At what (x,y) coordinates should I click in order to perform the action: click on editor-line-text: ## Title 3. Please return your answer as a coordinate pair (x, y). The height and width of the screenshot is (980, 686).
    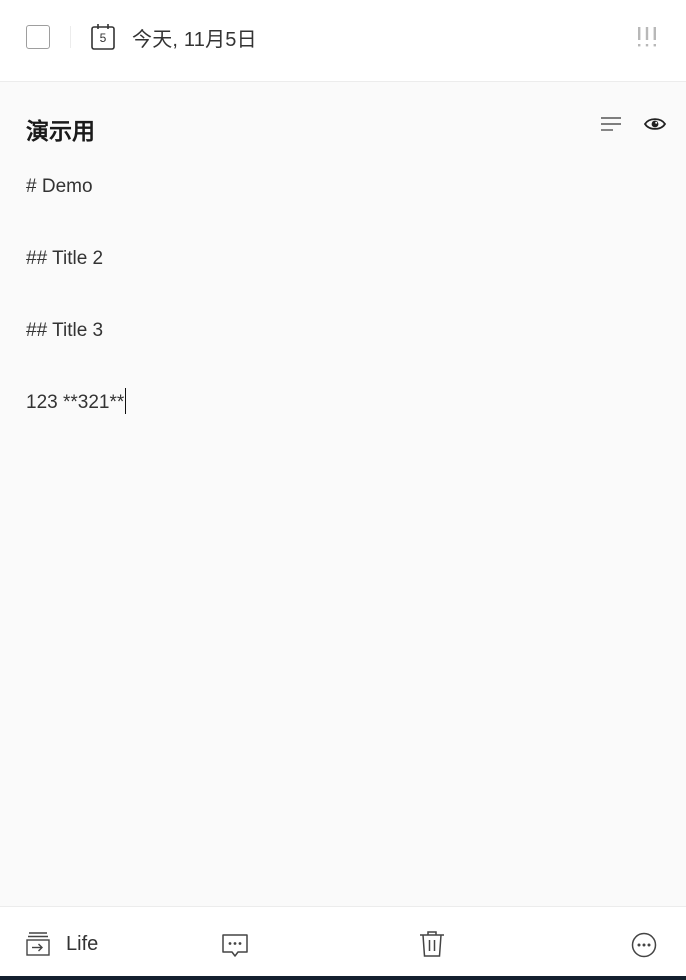
    Looking at the image, I should click on (65, 330).